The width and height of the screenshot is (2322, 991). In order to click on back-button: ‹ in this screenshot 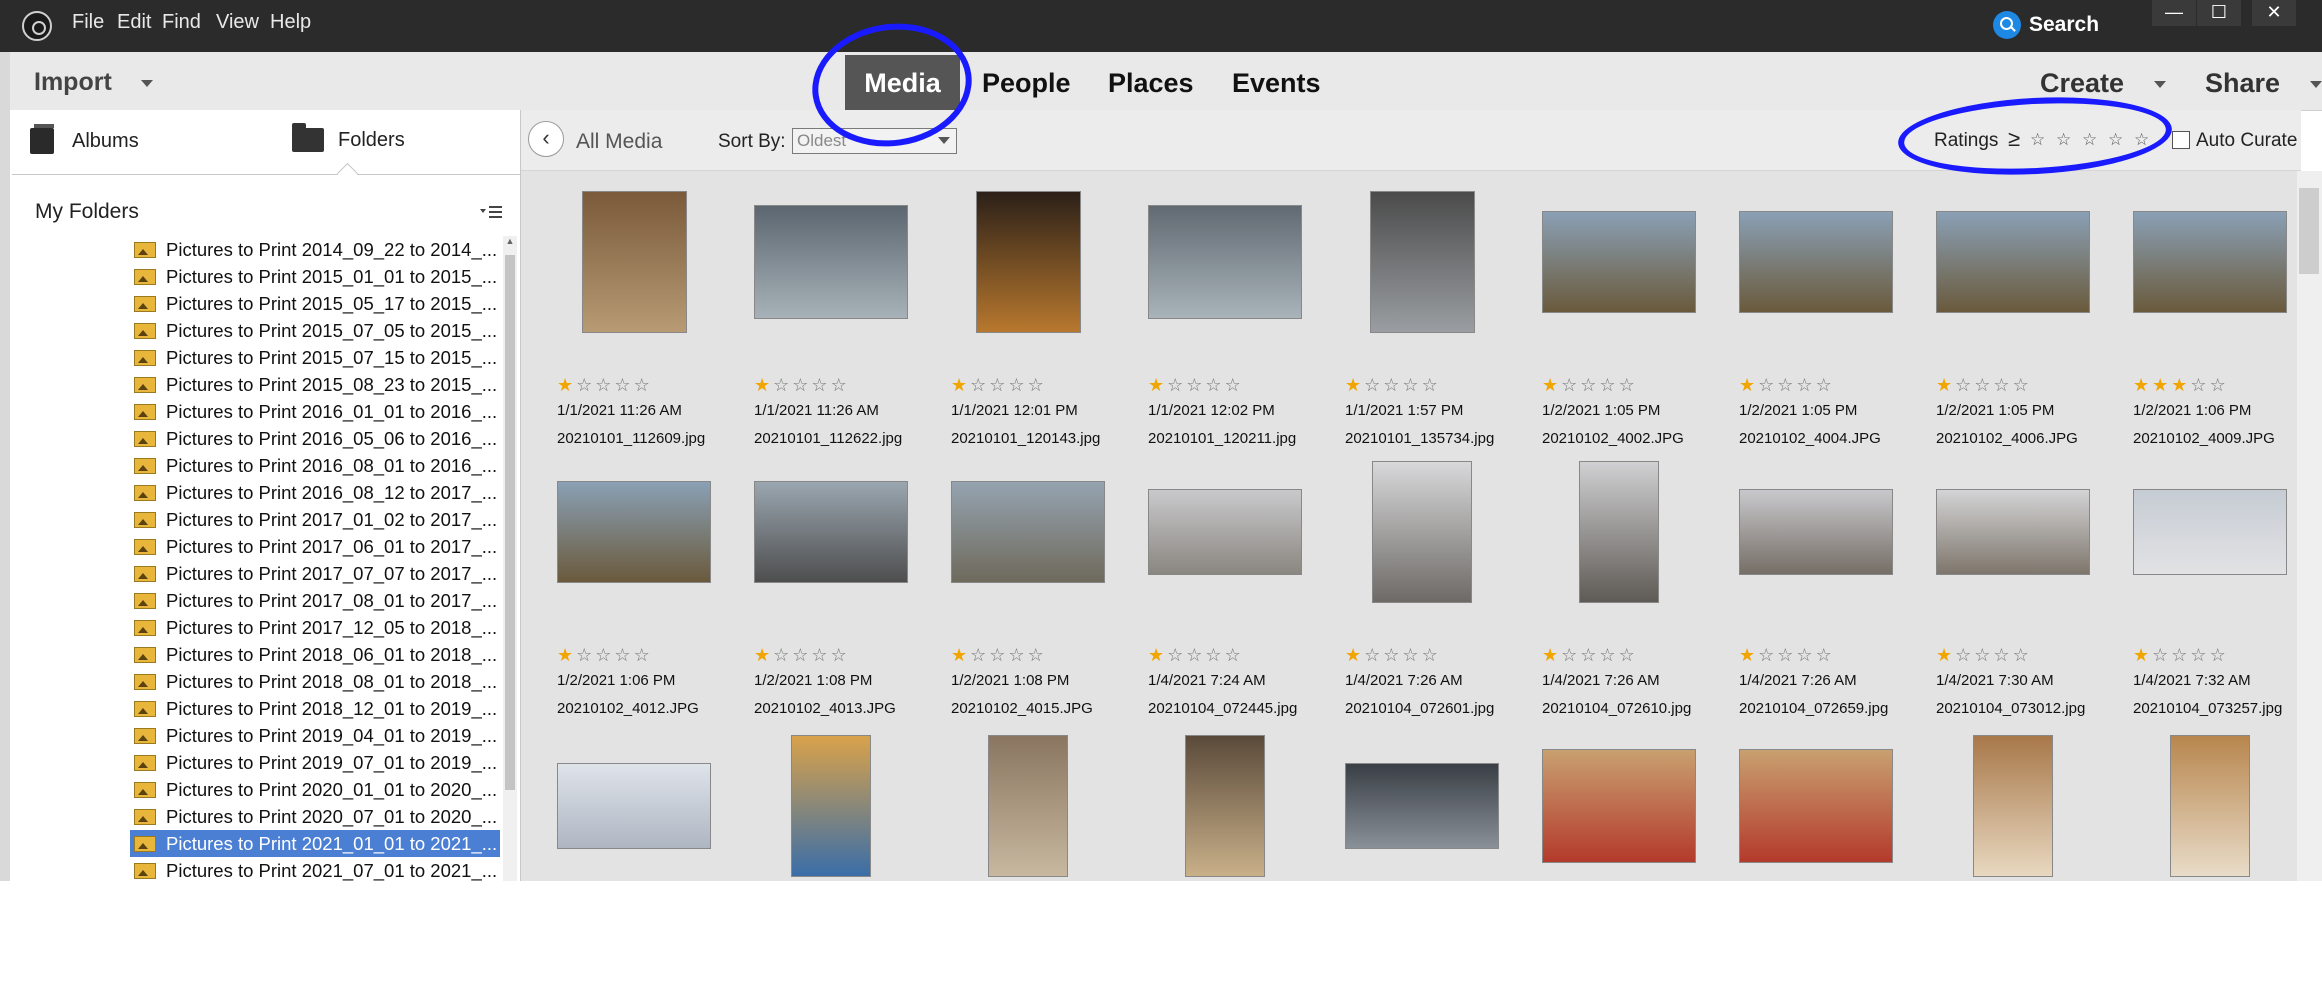, I will do `click(546, 139)`.